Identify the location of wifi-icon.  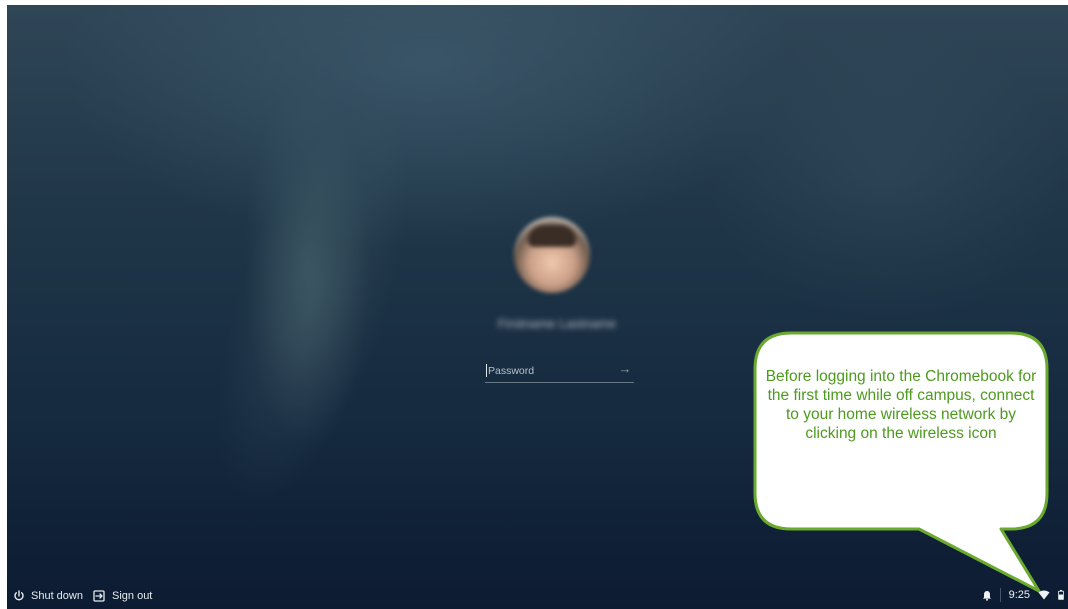
(1044, 595).